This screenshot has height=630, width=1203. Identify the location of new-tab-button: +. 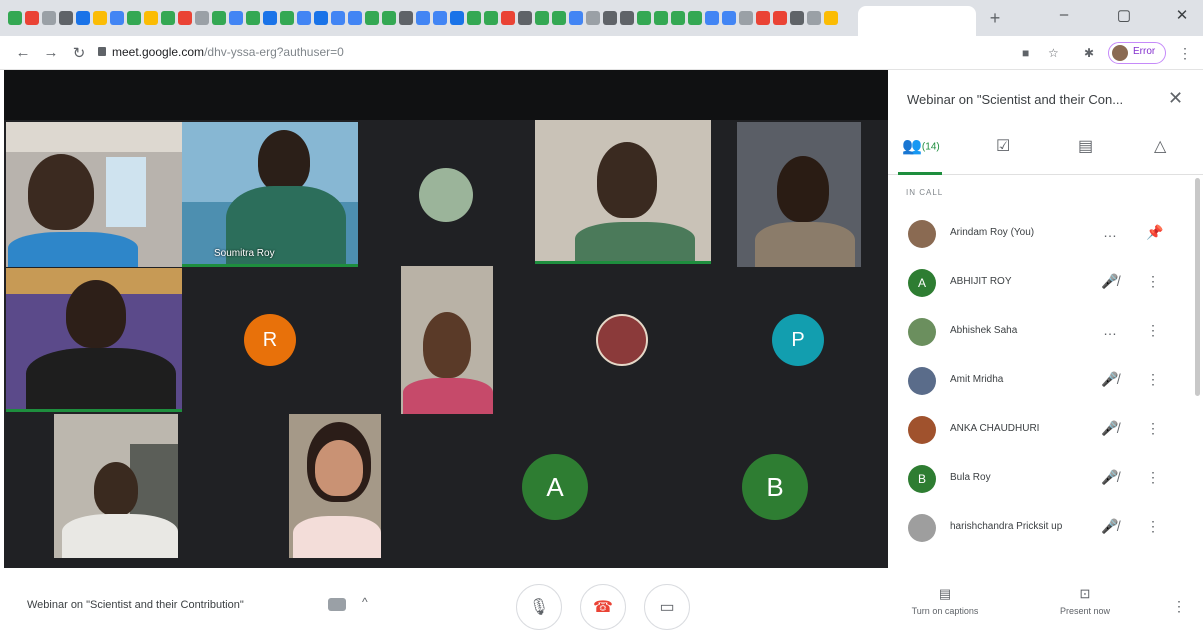
(995, 18).